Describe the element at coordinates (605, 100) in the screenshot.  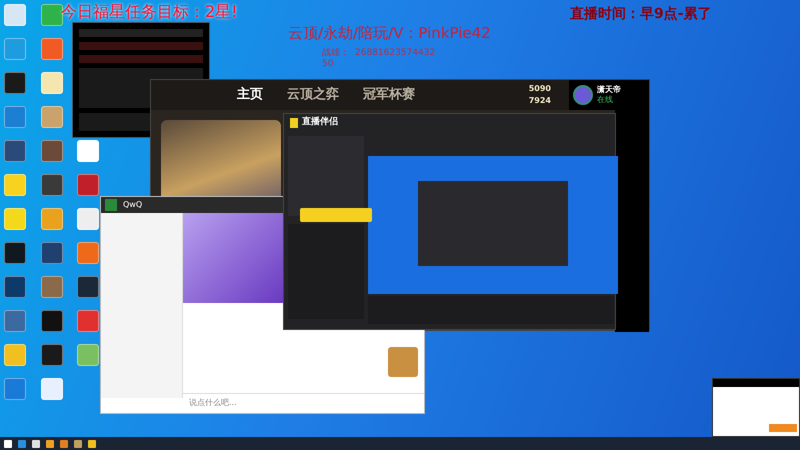
I see `player-status: 在线` at that location.